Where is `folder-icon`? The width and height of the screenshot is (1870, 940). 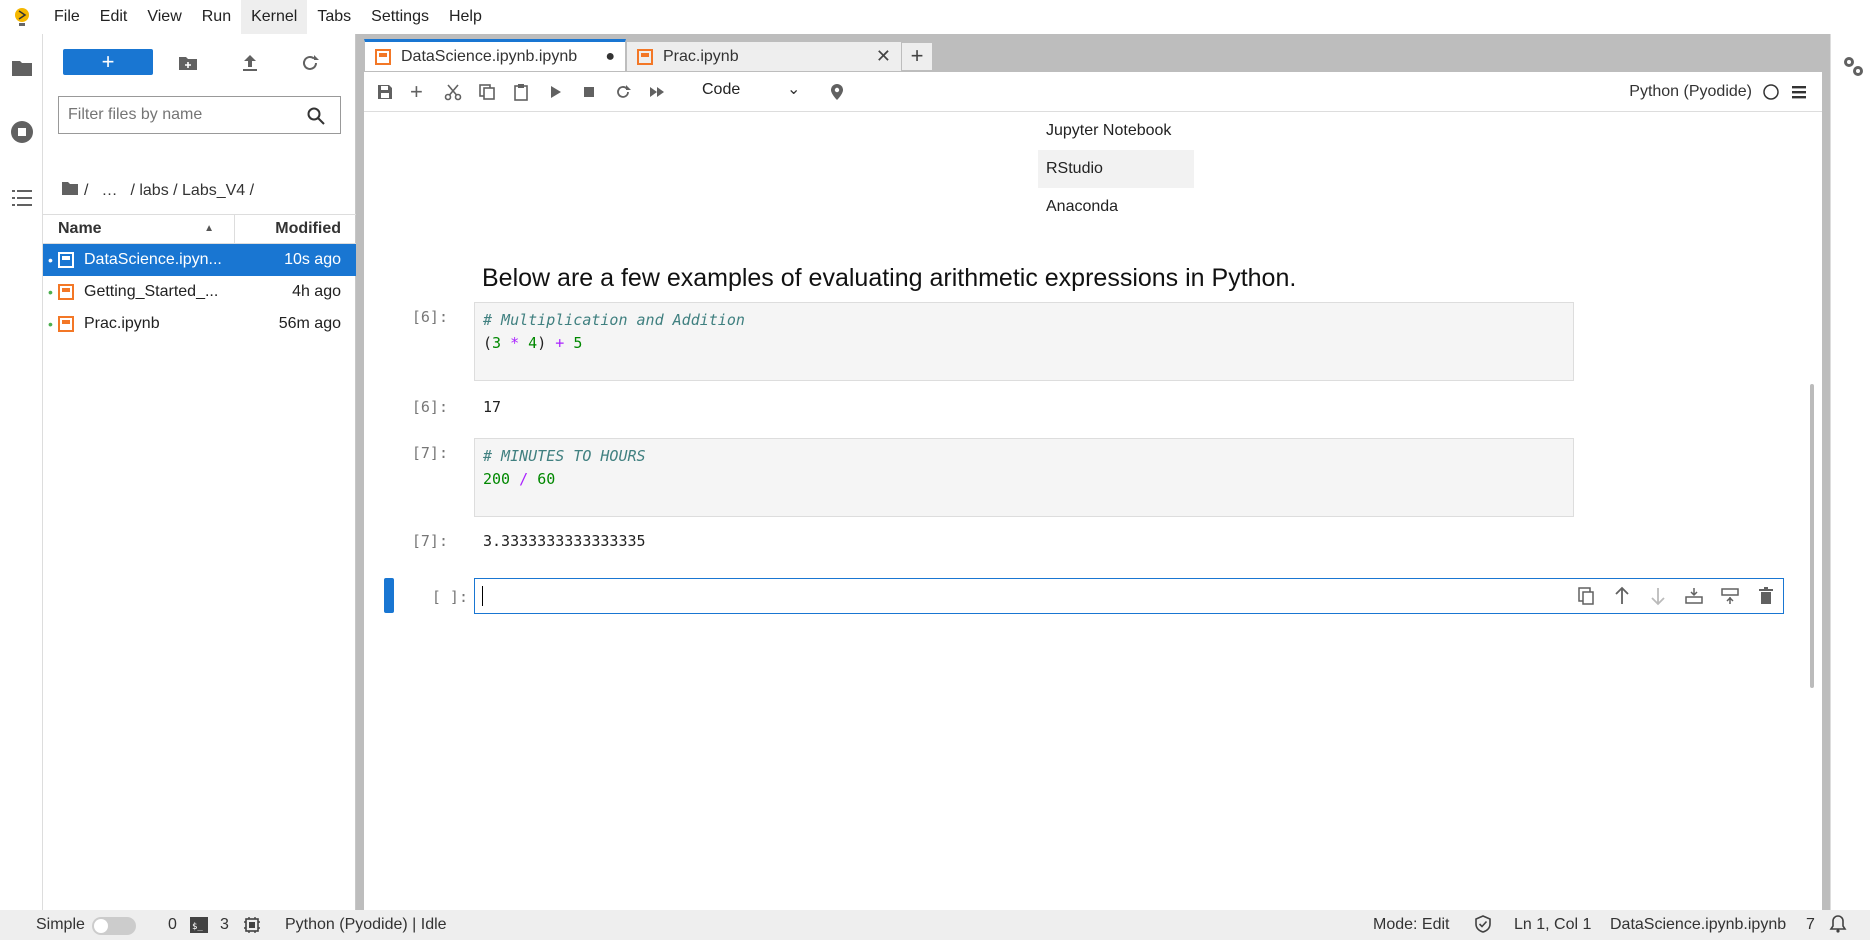
folder-icon is located at coordinates (22, 68).